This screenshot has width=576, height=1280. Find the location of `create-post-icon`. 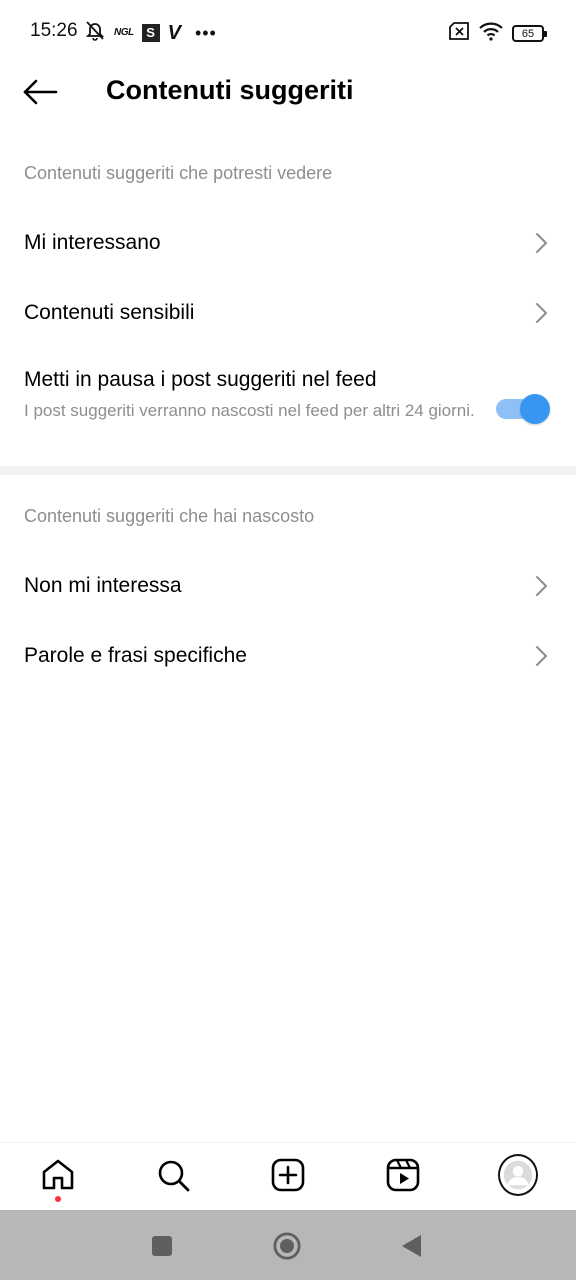

create-post-icon is located at coordinates (288, 1175).